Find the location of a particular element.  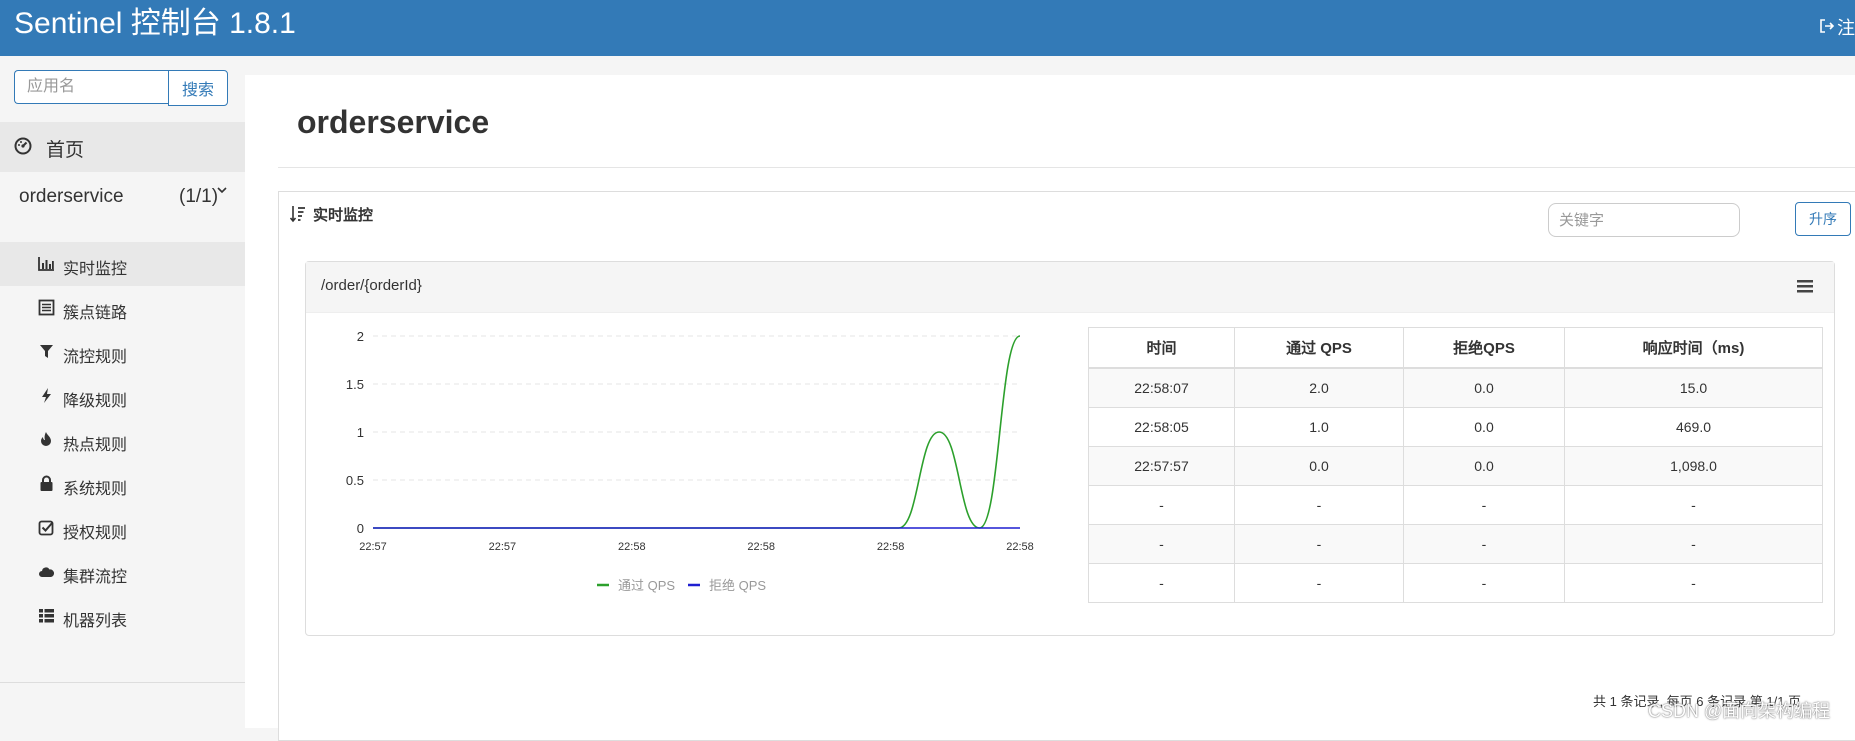

legend-label: 拒绝 QPS is located at coordinates (737, 585).